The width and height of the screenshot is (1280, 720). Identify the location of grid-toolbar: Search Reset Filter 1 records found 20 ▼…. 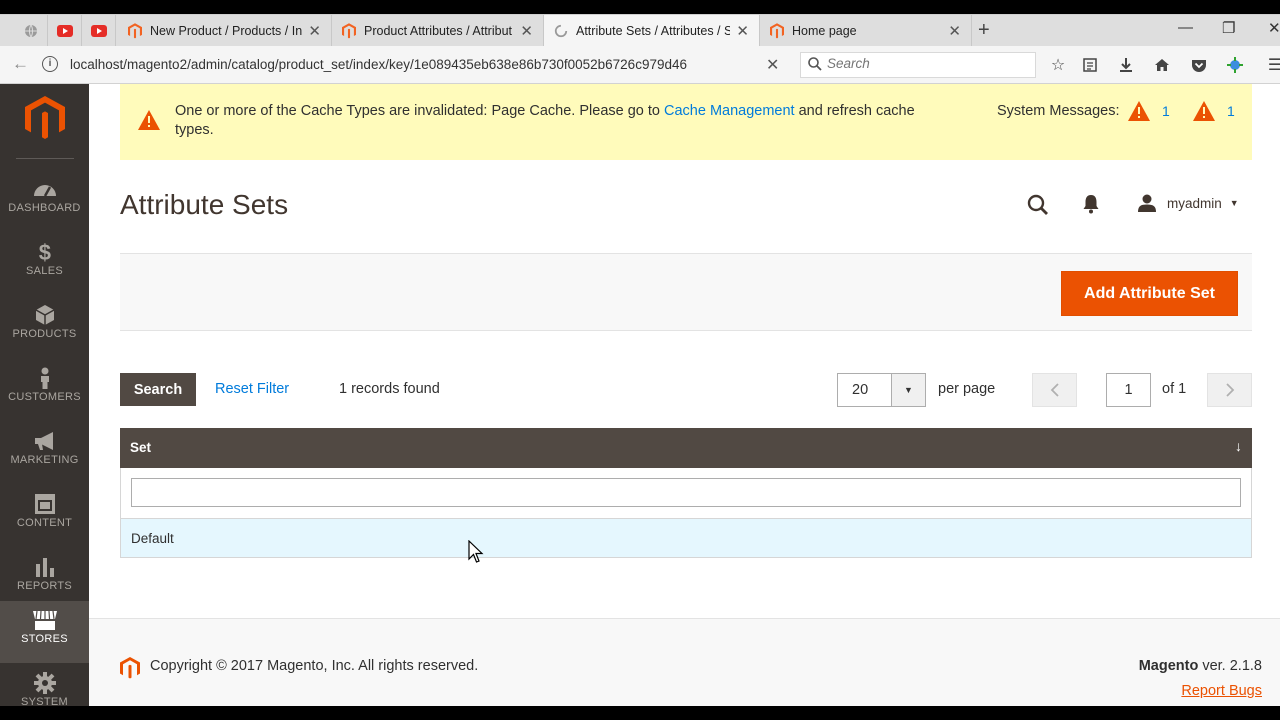
(686, 390).